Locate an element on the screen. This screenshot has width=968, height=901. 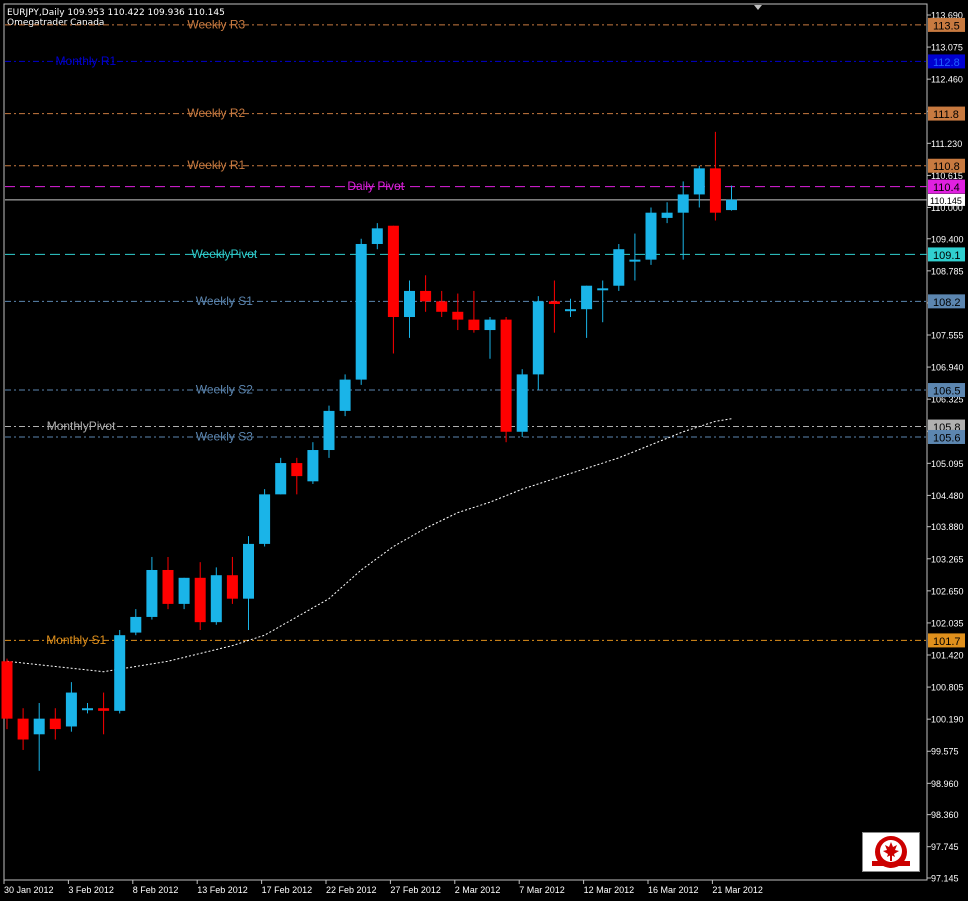
y-tick-label: 98.360 is located at coordinates (945, 815).